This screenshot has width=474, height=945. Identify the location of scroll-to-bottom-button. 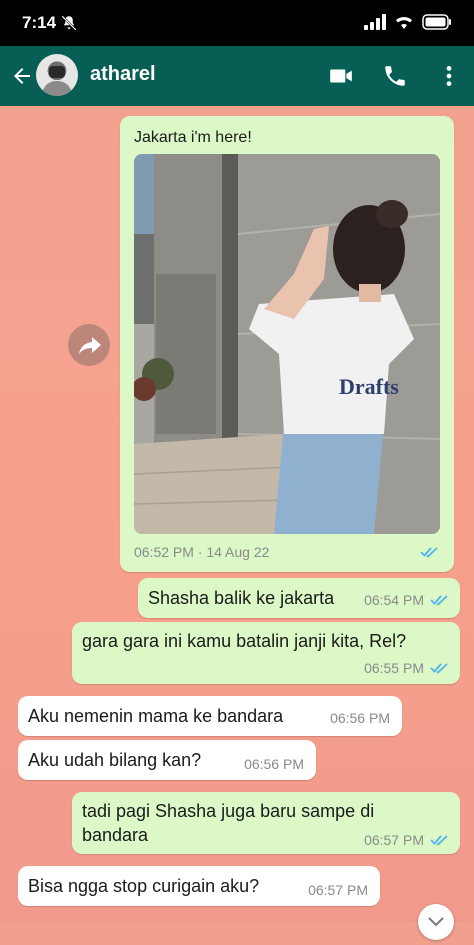
(436, 922).